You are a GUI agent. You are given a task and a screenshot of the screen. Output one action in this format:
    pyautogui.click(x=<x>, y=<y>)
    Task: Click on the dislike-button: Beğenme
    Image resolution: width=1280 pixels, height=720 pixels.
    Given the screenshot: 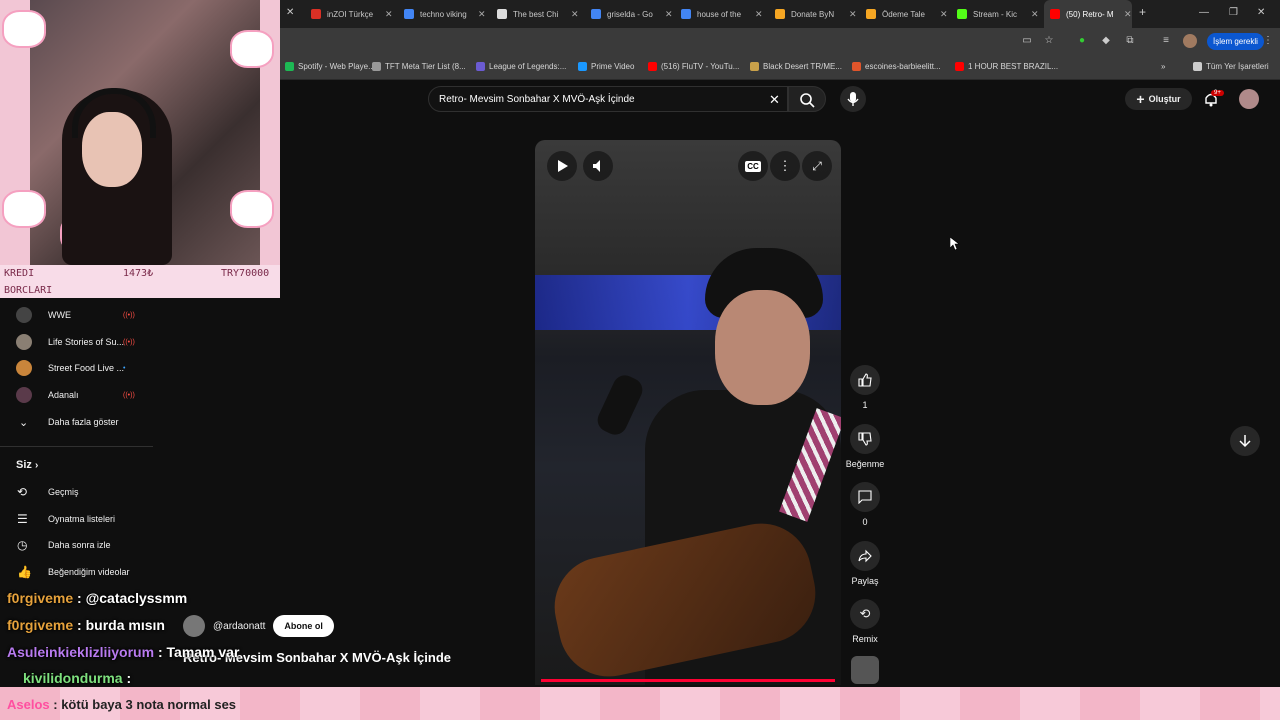 What is the action you would take?
    pyautogui.click(x=865, y=446)
    